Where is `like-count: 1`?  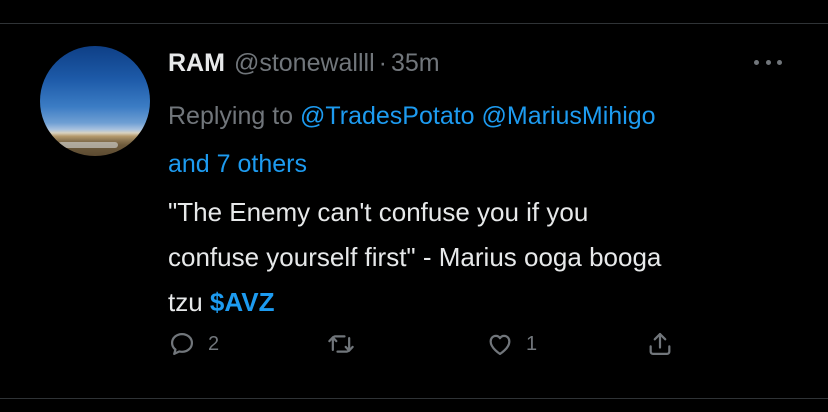
like-count: 1 is located at coordinates (532, 343).